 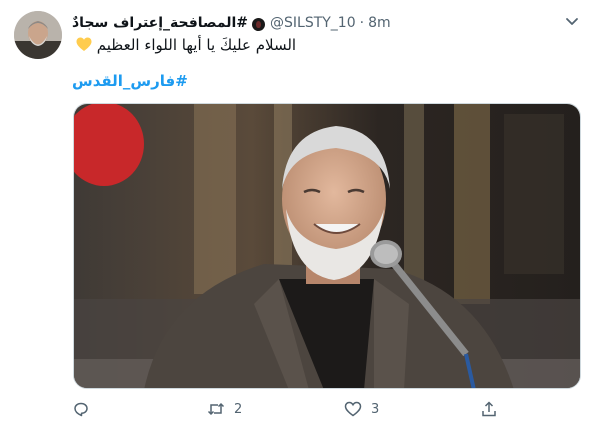 I want to click on tweet-header: #المصافحة_إعتراف سجادٌ @SILSTY_10 · 8m, so click(x=311, y=23).